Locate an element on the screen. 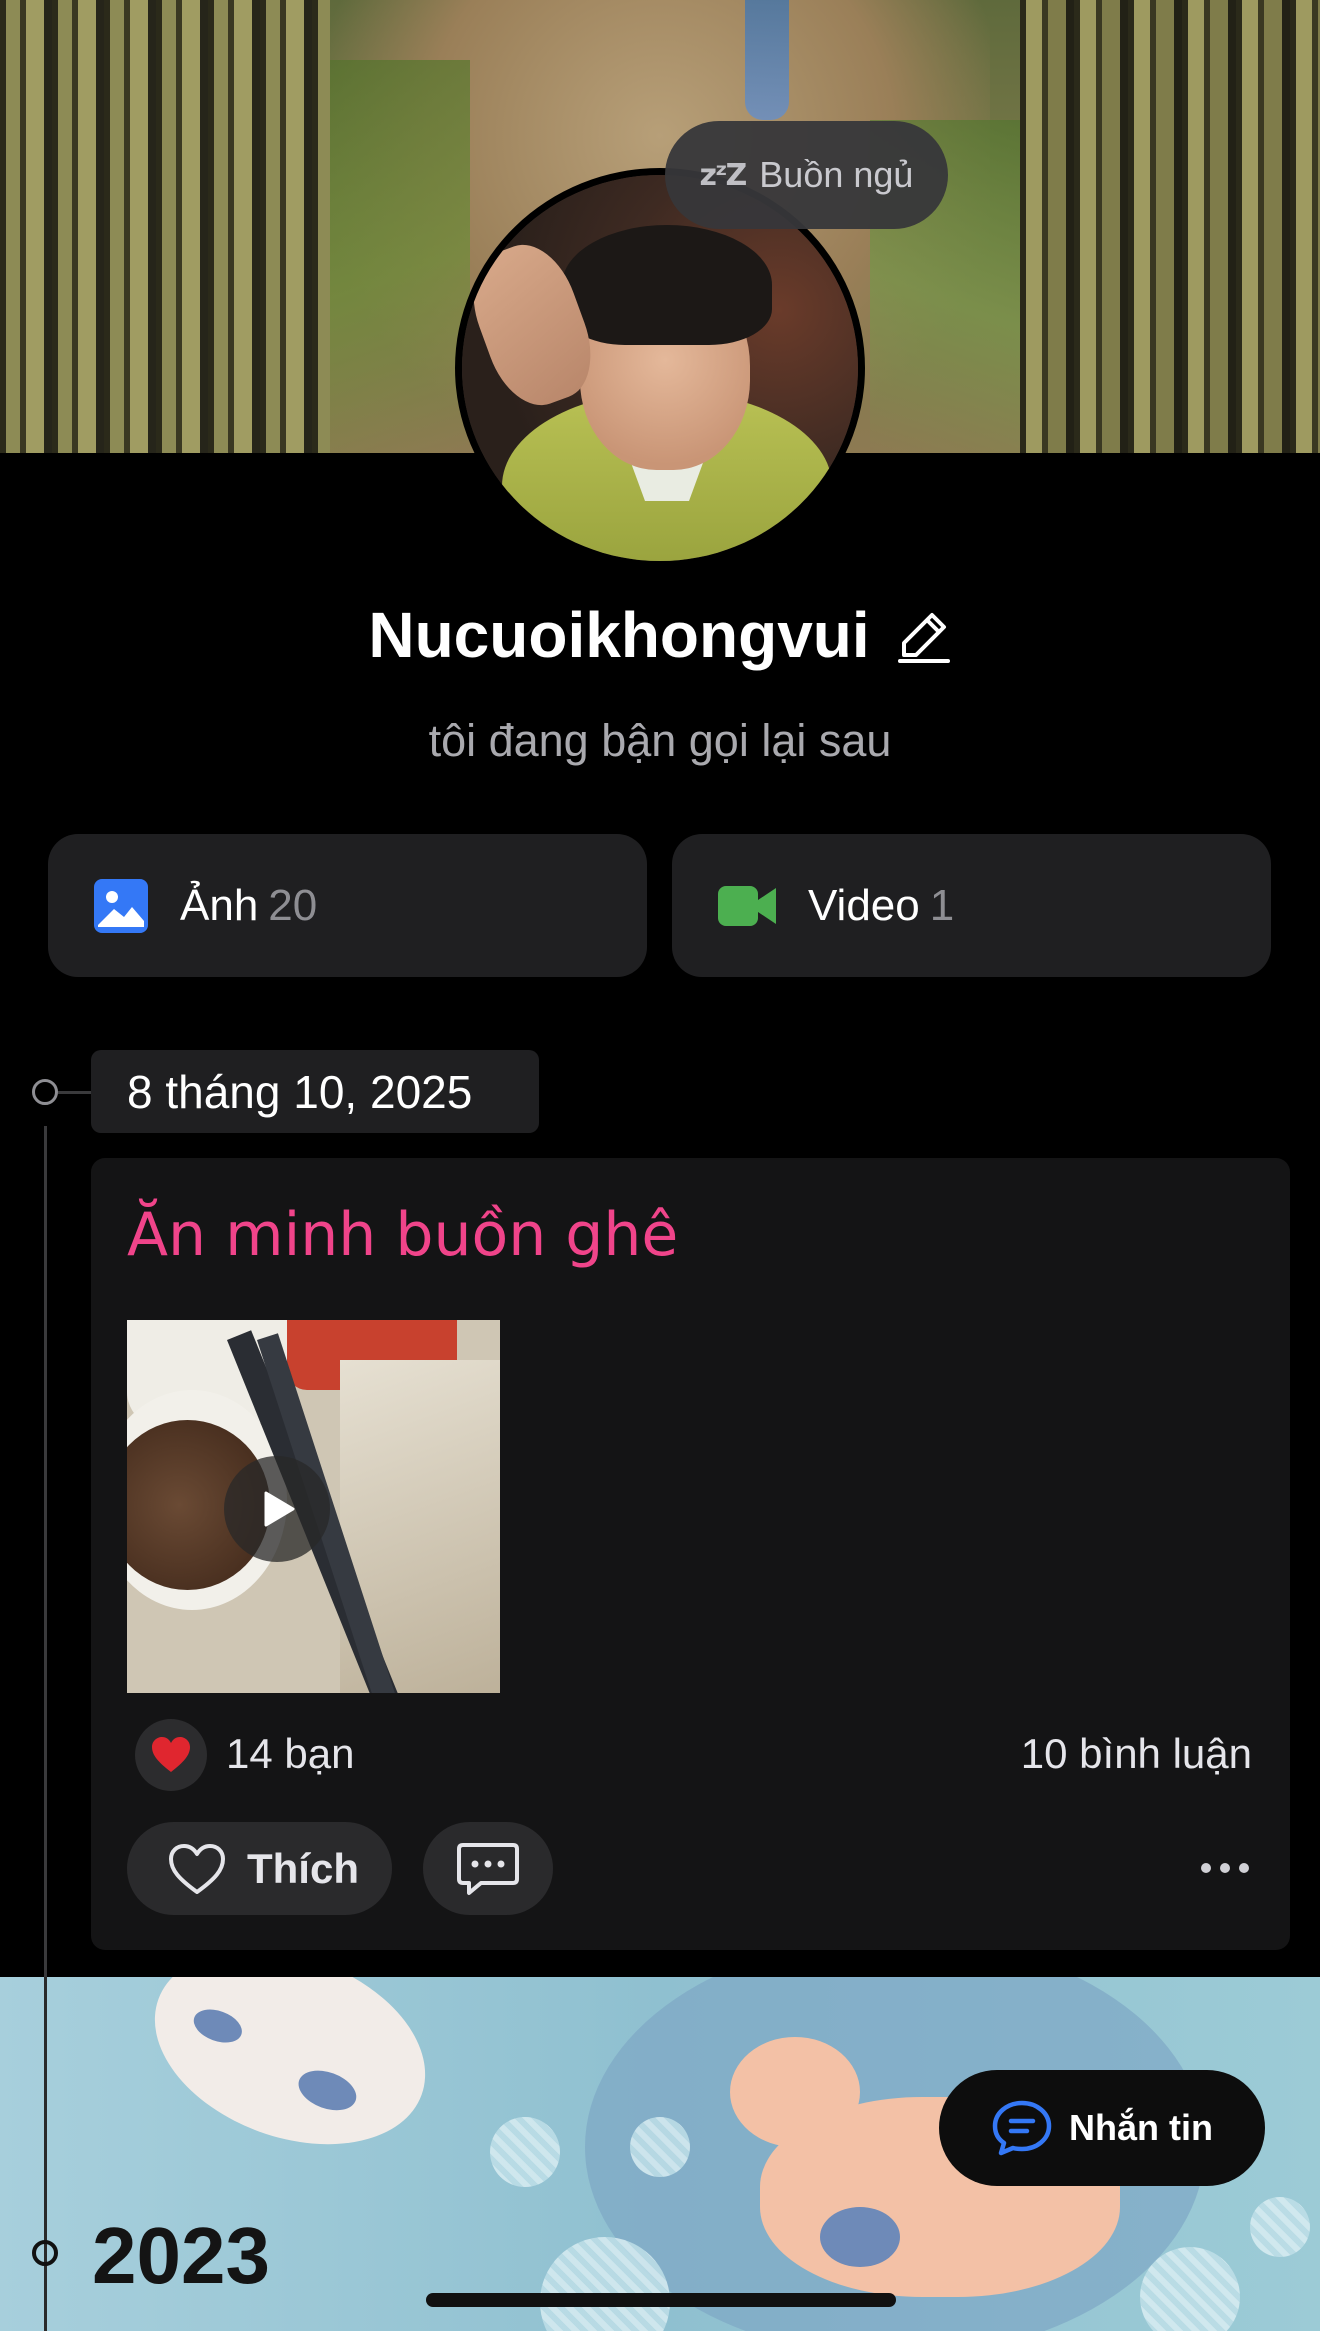 Image resolution: width=1320 pixels, height=2331 pixels. status-pill: zᶻZ Buồn ngủ is located at coordinates (806, 175).